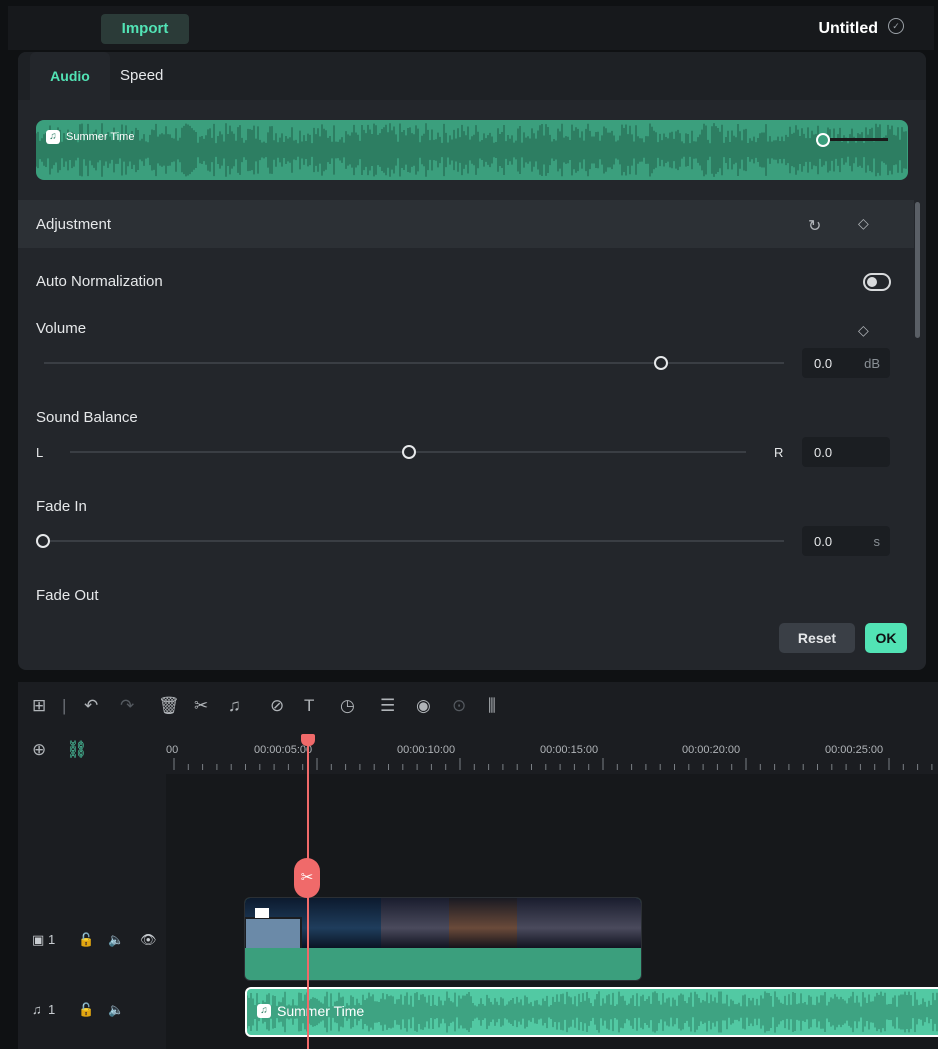 The image size is (938, 1049). Describe the element at coordinates (472, 76) in the screenshot. I see `tab-bar: Audio Speed` at that location.